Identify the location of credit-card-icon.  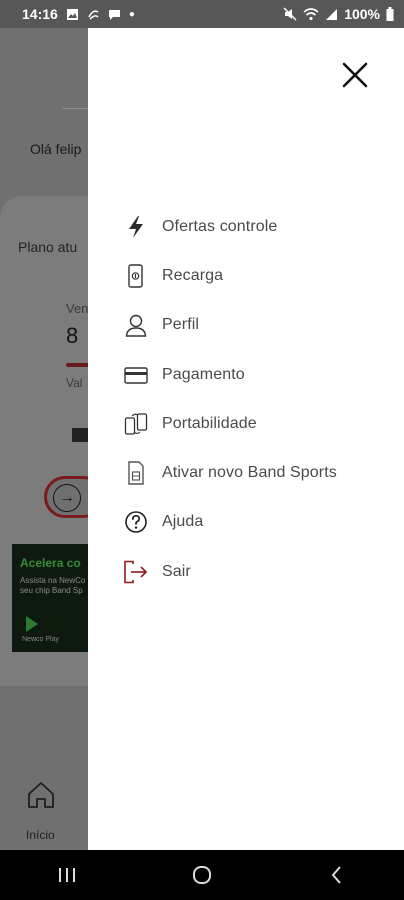
(136, 375).